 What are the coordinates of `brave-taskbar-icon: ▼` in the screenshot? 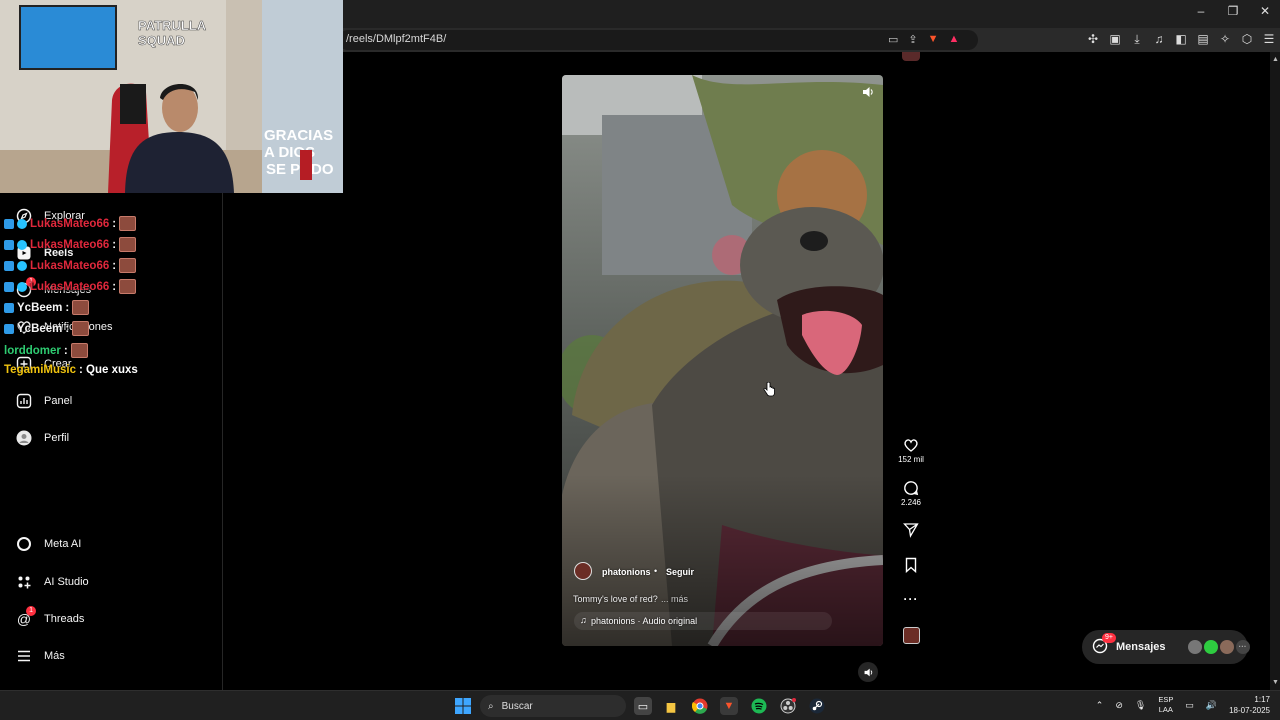 It's located at (729, 706).